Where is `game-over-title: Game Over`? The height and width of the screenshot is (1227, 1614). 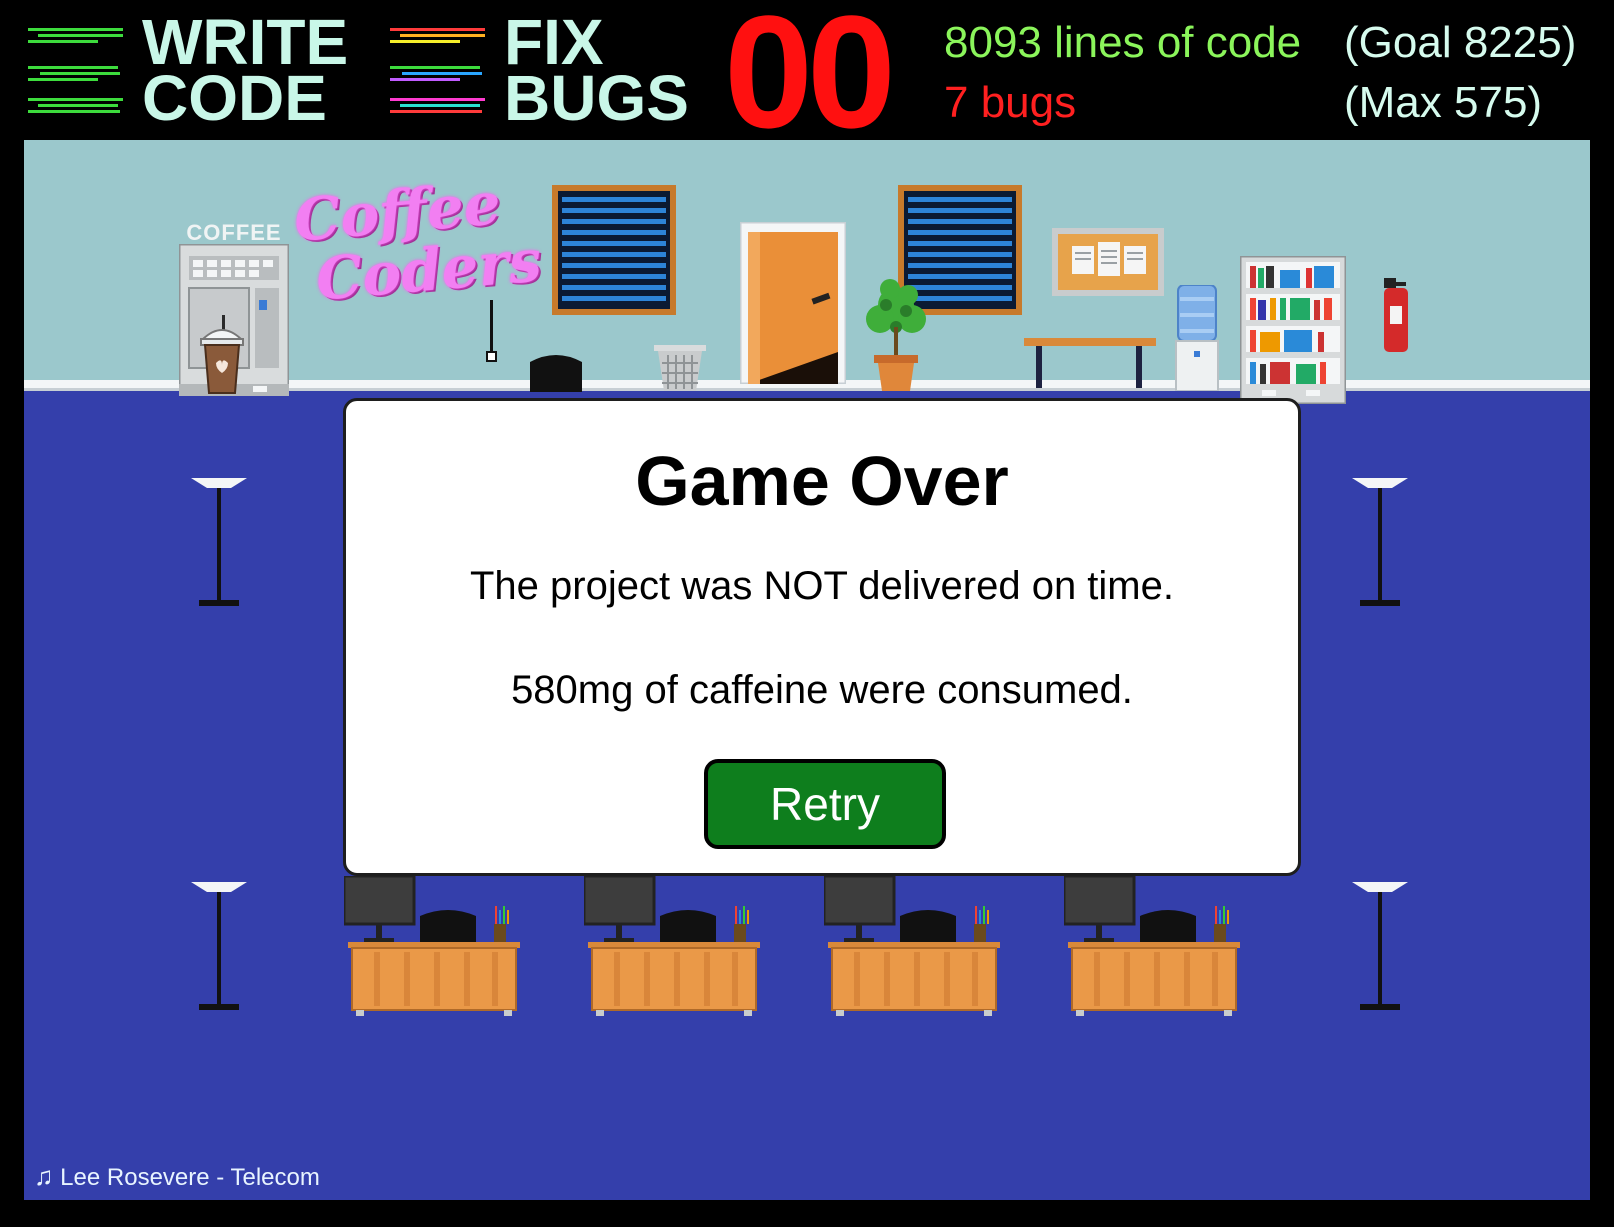 game-over-title: Game Over is located at coordinates (822, 481).